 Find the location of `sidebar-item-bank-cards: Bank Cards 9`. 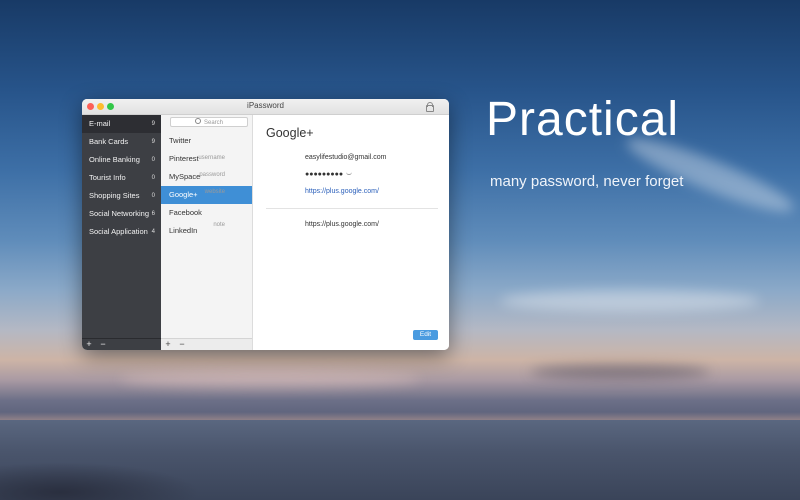

sidebar-item-bank-cards: Bank Cards 9 is located at coordinates (121, 142).